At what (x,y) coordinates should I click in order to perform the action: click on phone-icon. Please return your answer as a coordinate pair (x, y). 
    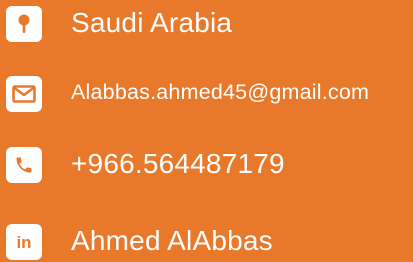
    Looking at the image, I should click on (24, 165).